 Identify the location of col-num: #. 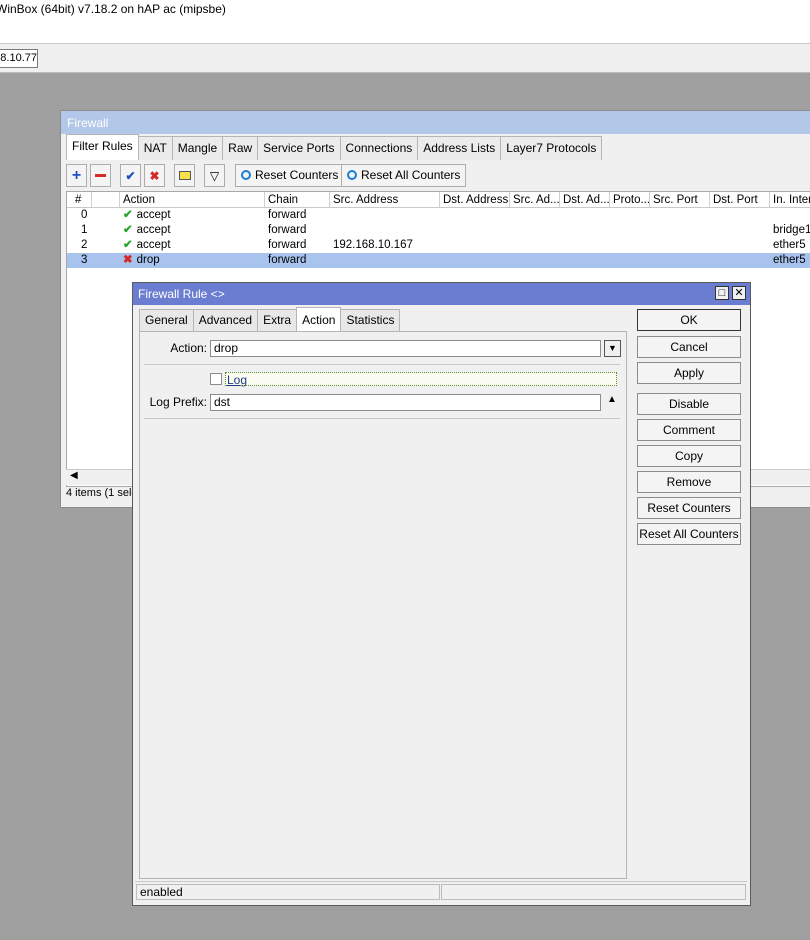
(79, 199).